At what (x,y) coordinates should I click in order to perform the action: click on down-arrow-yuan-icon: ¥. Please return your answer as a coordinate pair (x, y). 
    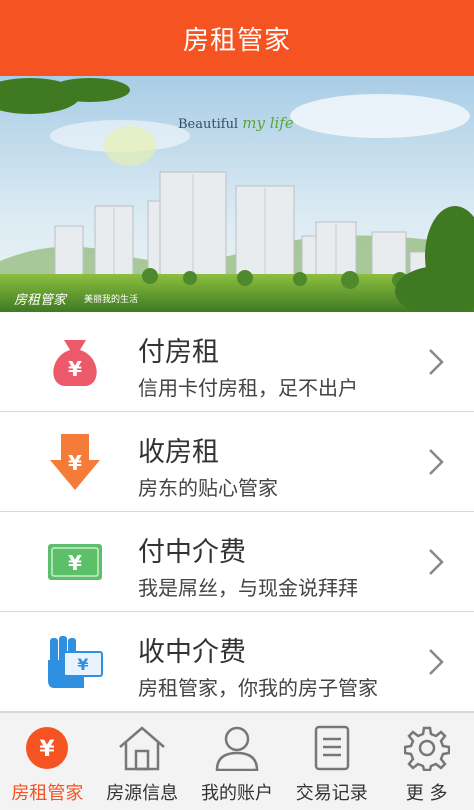
    Looking at the image, I should click on (75, 462).